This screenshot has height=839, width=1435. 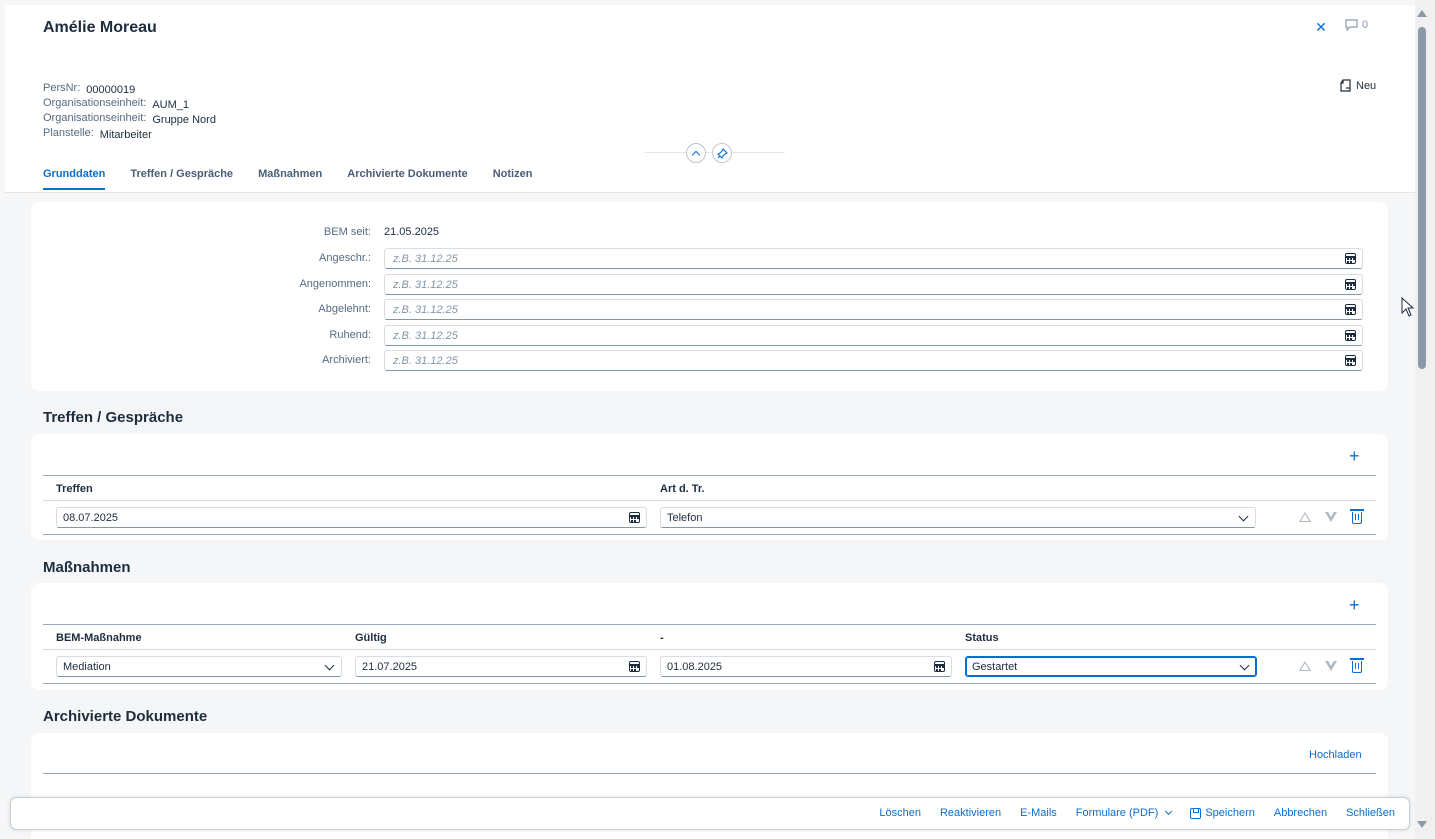 I want to click on column-header-bis: -, so click(x=662, y=638).